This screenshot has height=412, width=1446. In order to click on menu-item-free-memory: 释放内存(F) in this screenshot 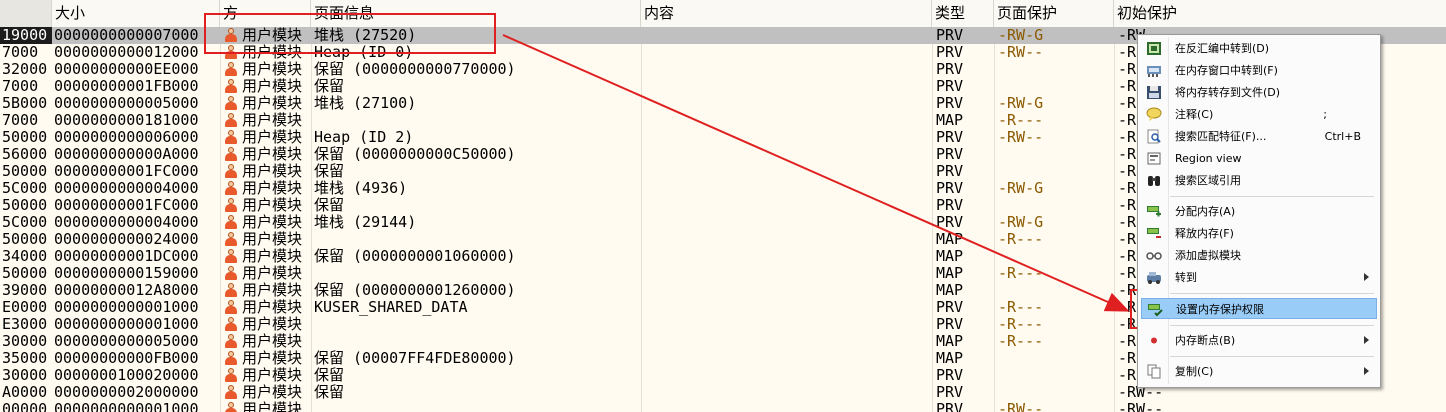, I will do `click(1259, 233)`.